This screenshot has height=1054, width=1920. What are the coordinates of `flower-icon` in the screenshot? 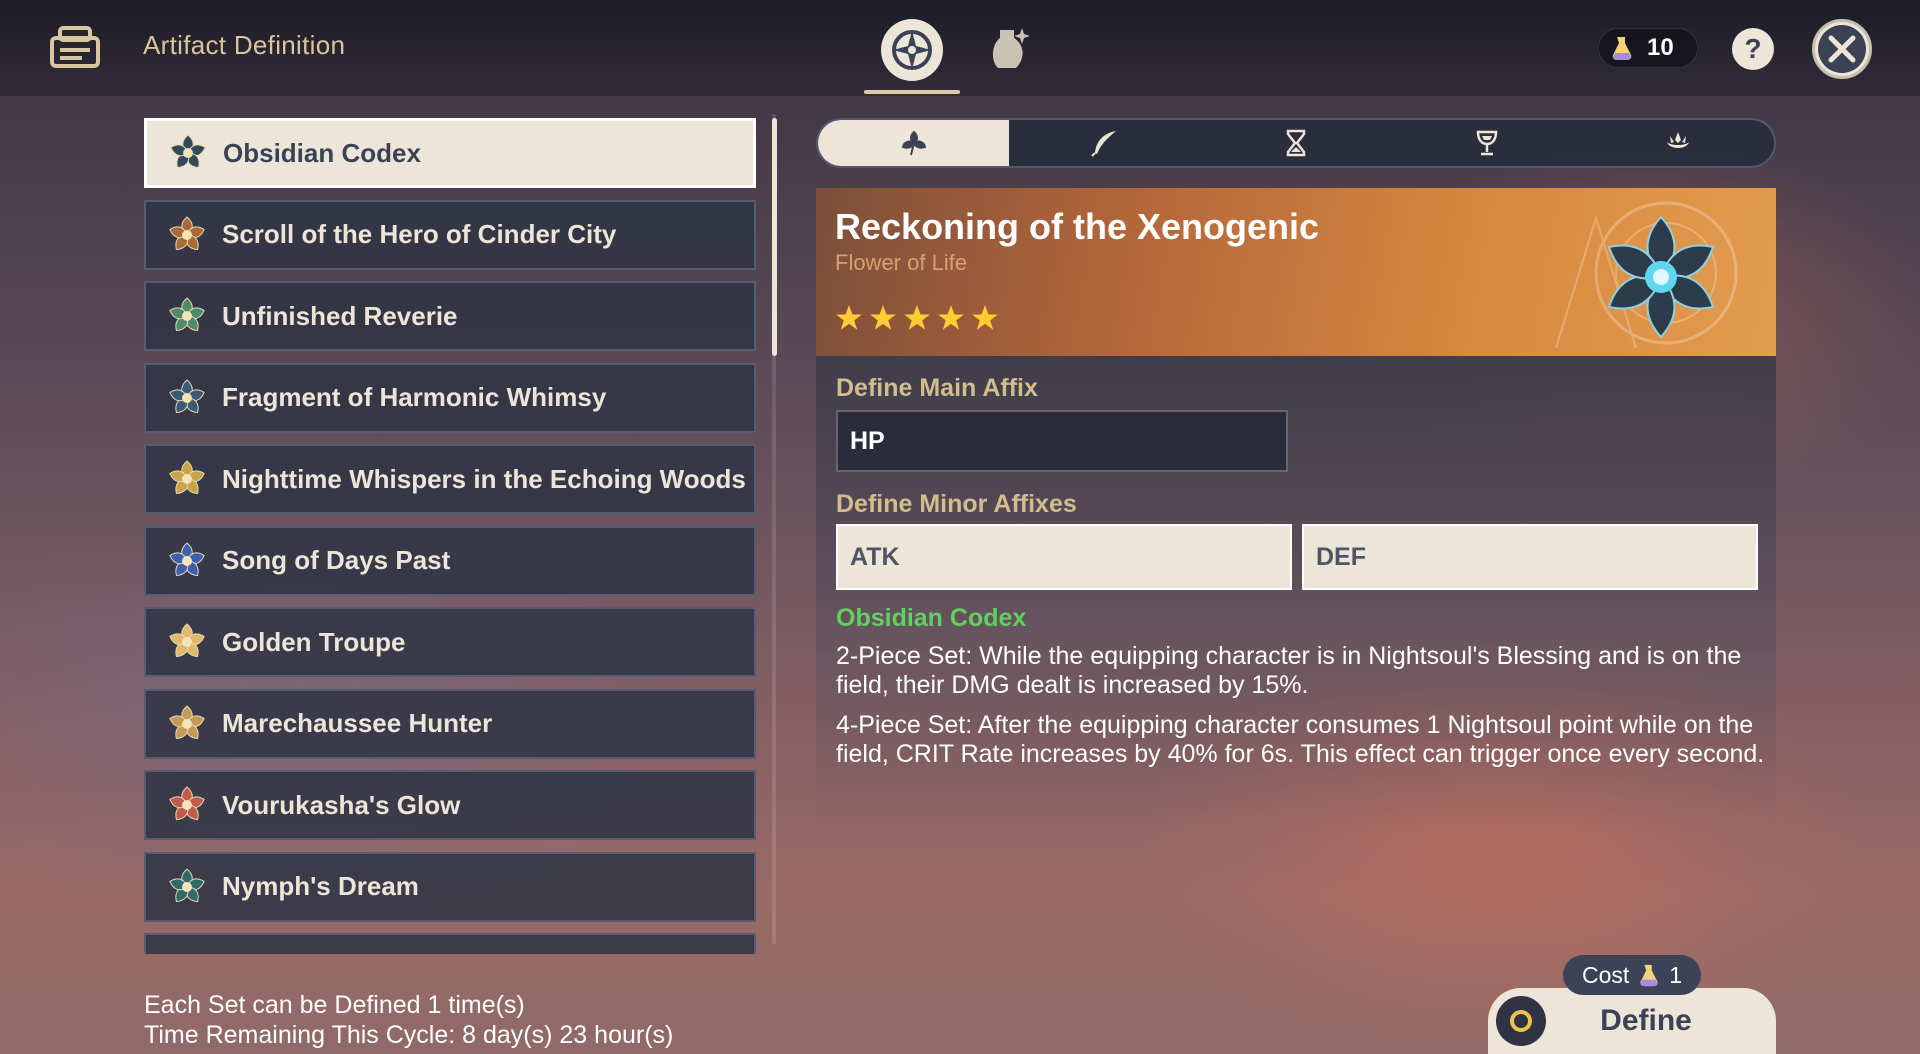 It's located at (913, 143).